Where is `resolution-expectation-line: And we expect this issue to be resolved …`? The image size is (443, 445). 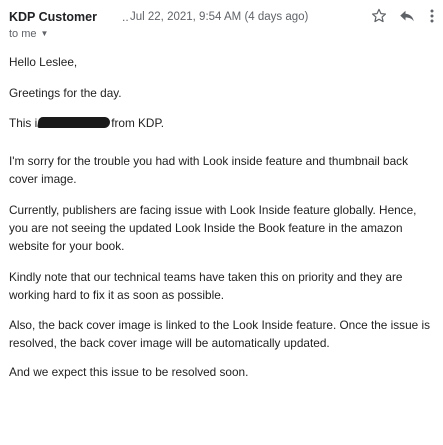 resolution-expectation-line: And we expect this issue to be resolved … is located at coordinates (129, 372).